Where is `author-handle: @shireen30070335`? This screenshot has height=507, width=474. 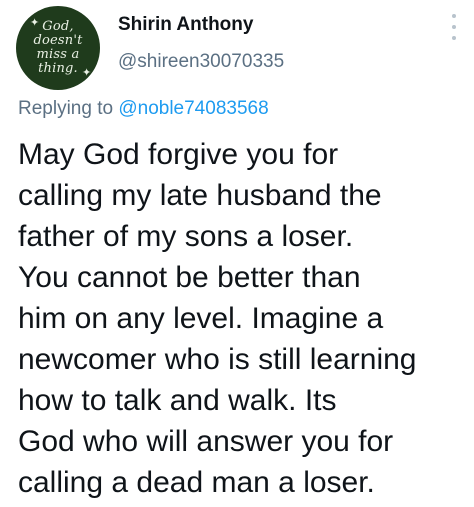
author-handle: @shireen30070335 is located at coordinates (201, 62).